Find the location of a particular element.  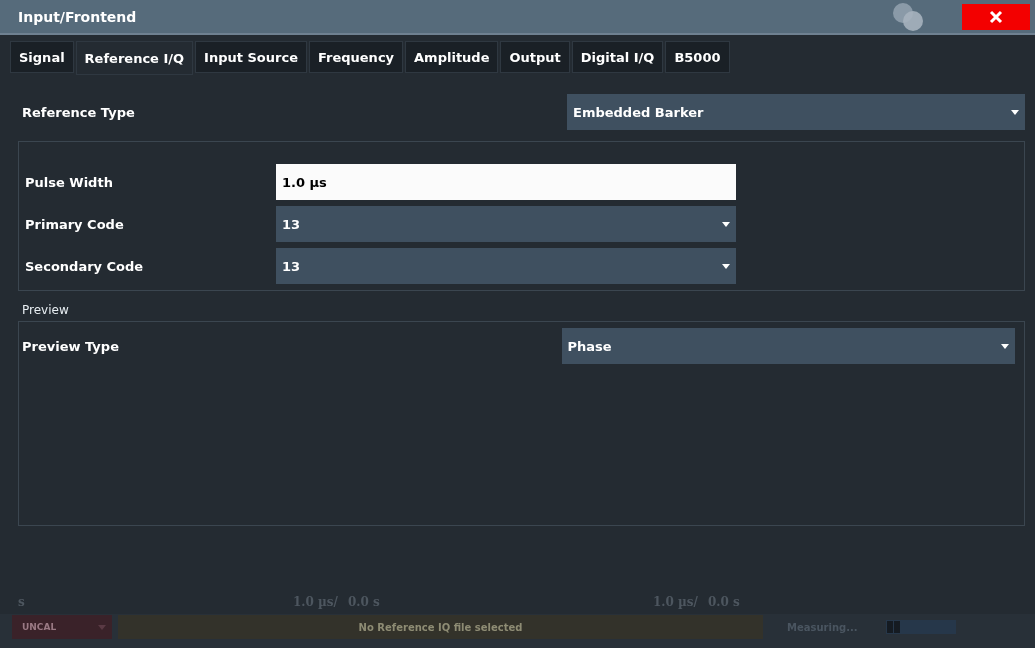

progress-segments-drawing is located at coordinates (920, 627).